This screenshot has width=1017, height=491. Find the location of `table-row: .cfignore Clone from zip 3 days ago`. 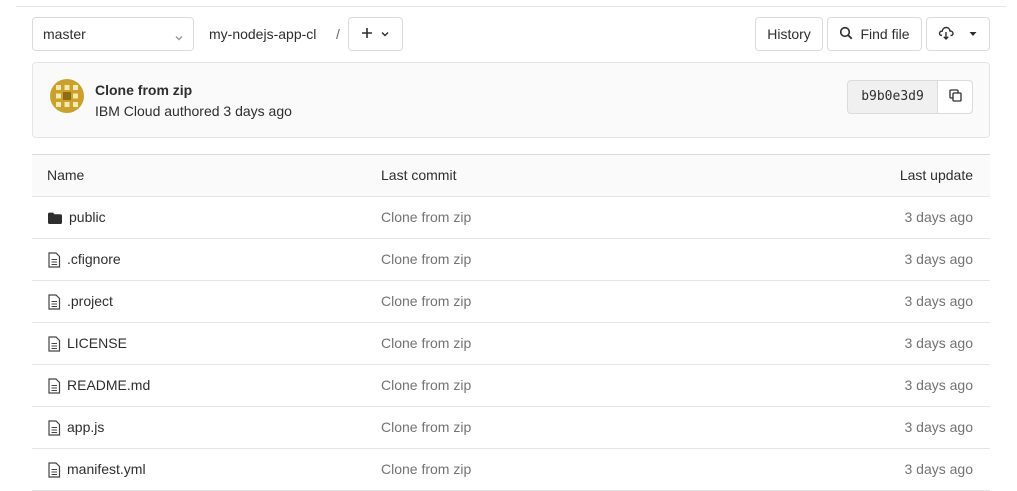

table-row: .cfignore Clone from zip 3 days ago is located at coordinates (511, 260).